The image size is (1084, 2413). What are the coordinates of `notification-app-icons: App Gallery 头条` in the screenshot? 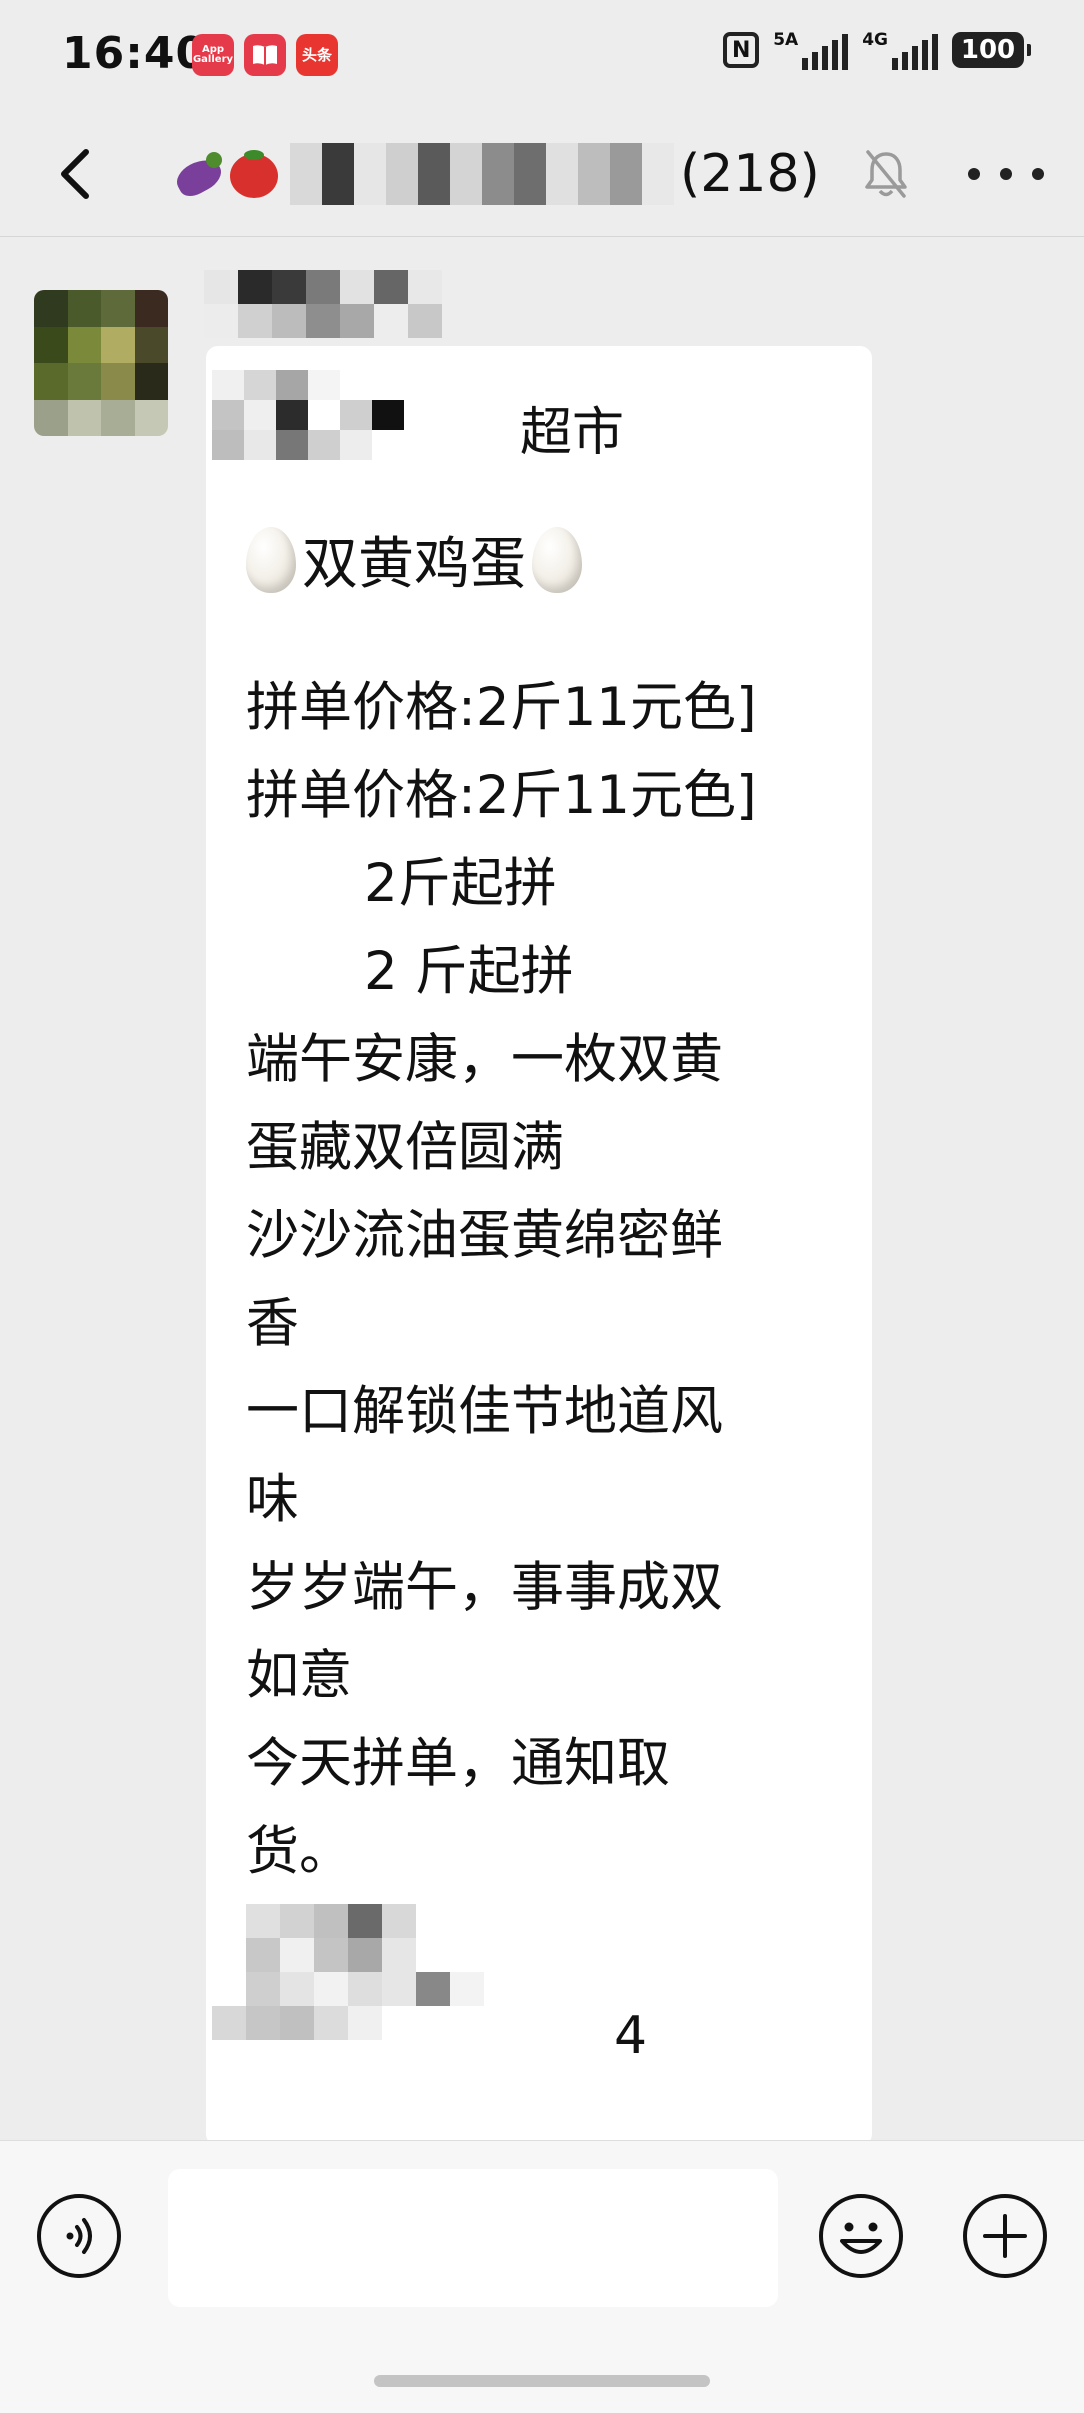 It's located at (265, 55).